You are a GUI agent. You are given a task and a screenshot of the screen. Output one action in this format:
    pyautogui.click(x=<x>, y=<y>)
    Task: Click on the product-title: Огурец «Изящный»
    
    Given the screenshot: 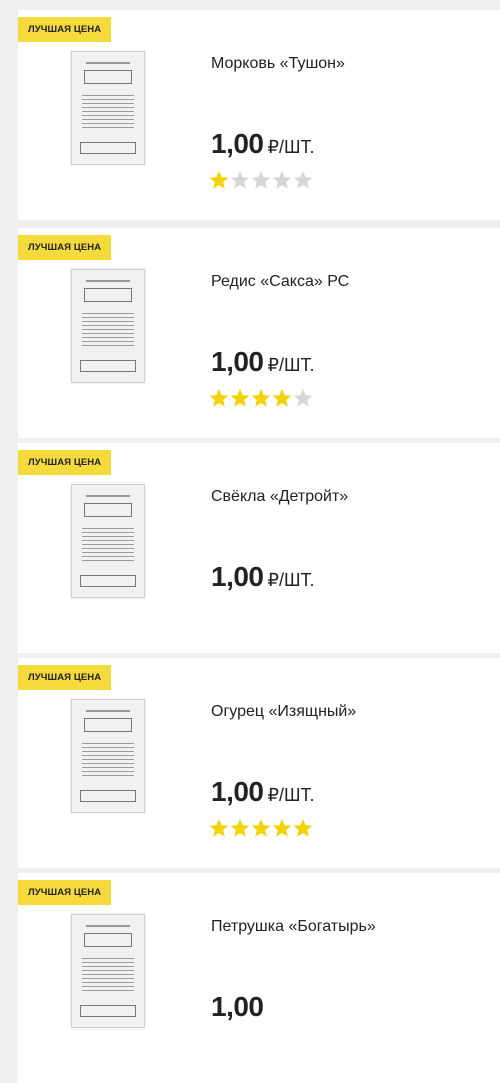 What is the action you would take?
    pyautogui.click(x=283, y=712)
    